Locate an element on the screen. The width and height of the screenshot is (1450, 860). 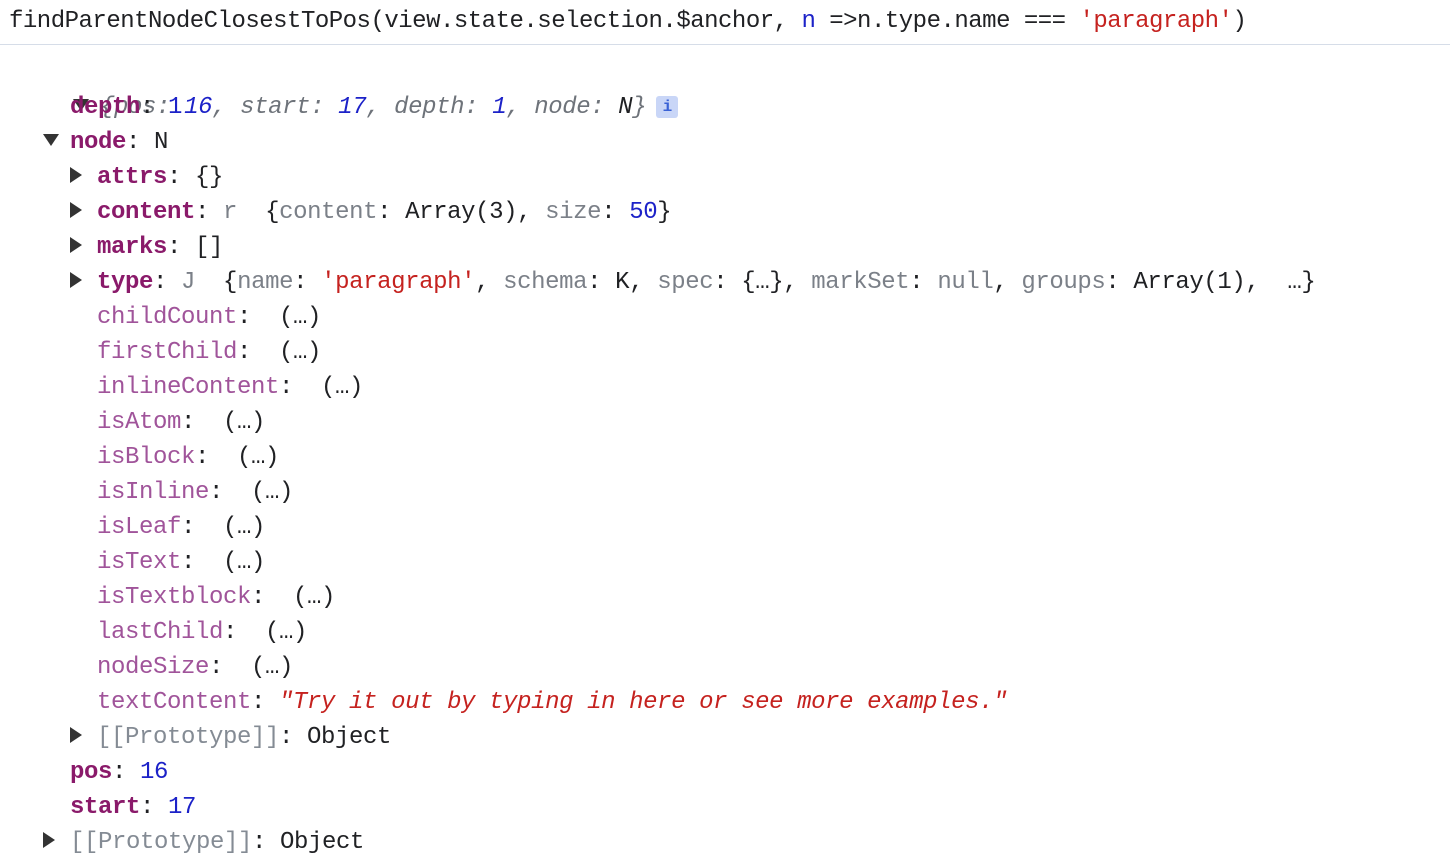
getter-row: isBlock: (…) is located at coordinates (188, 457).